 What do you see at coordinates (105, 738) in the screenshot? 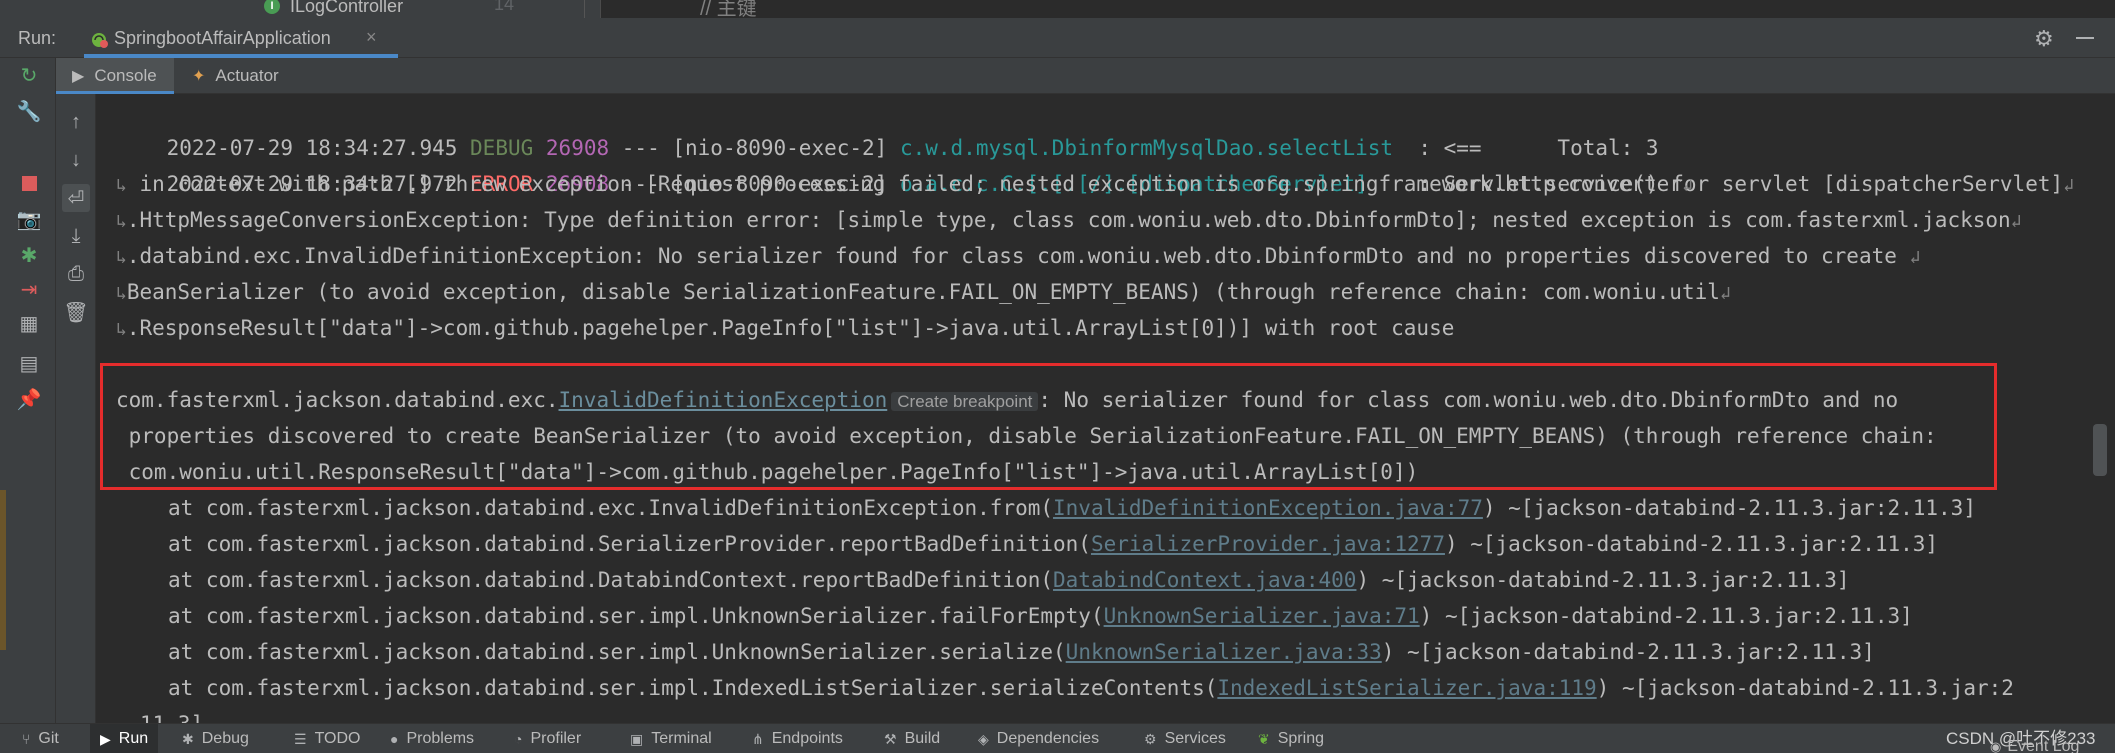
I see `run-icon: ▶` at bounding box center [105, 738].